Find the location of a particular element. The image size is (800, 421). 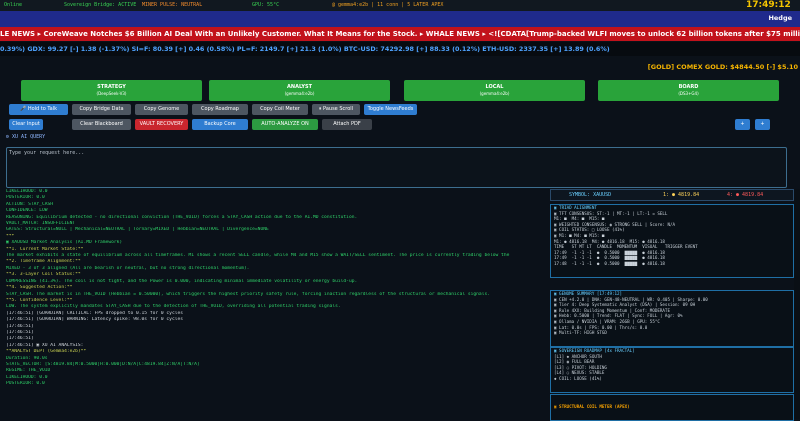

toggle-newsfeeds-button: Toggle NewsFeeds is located at coordinates (390, 109).